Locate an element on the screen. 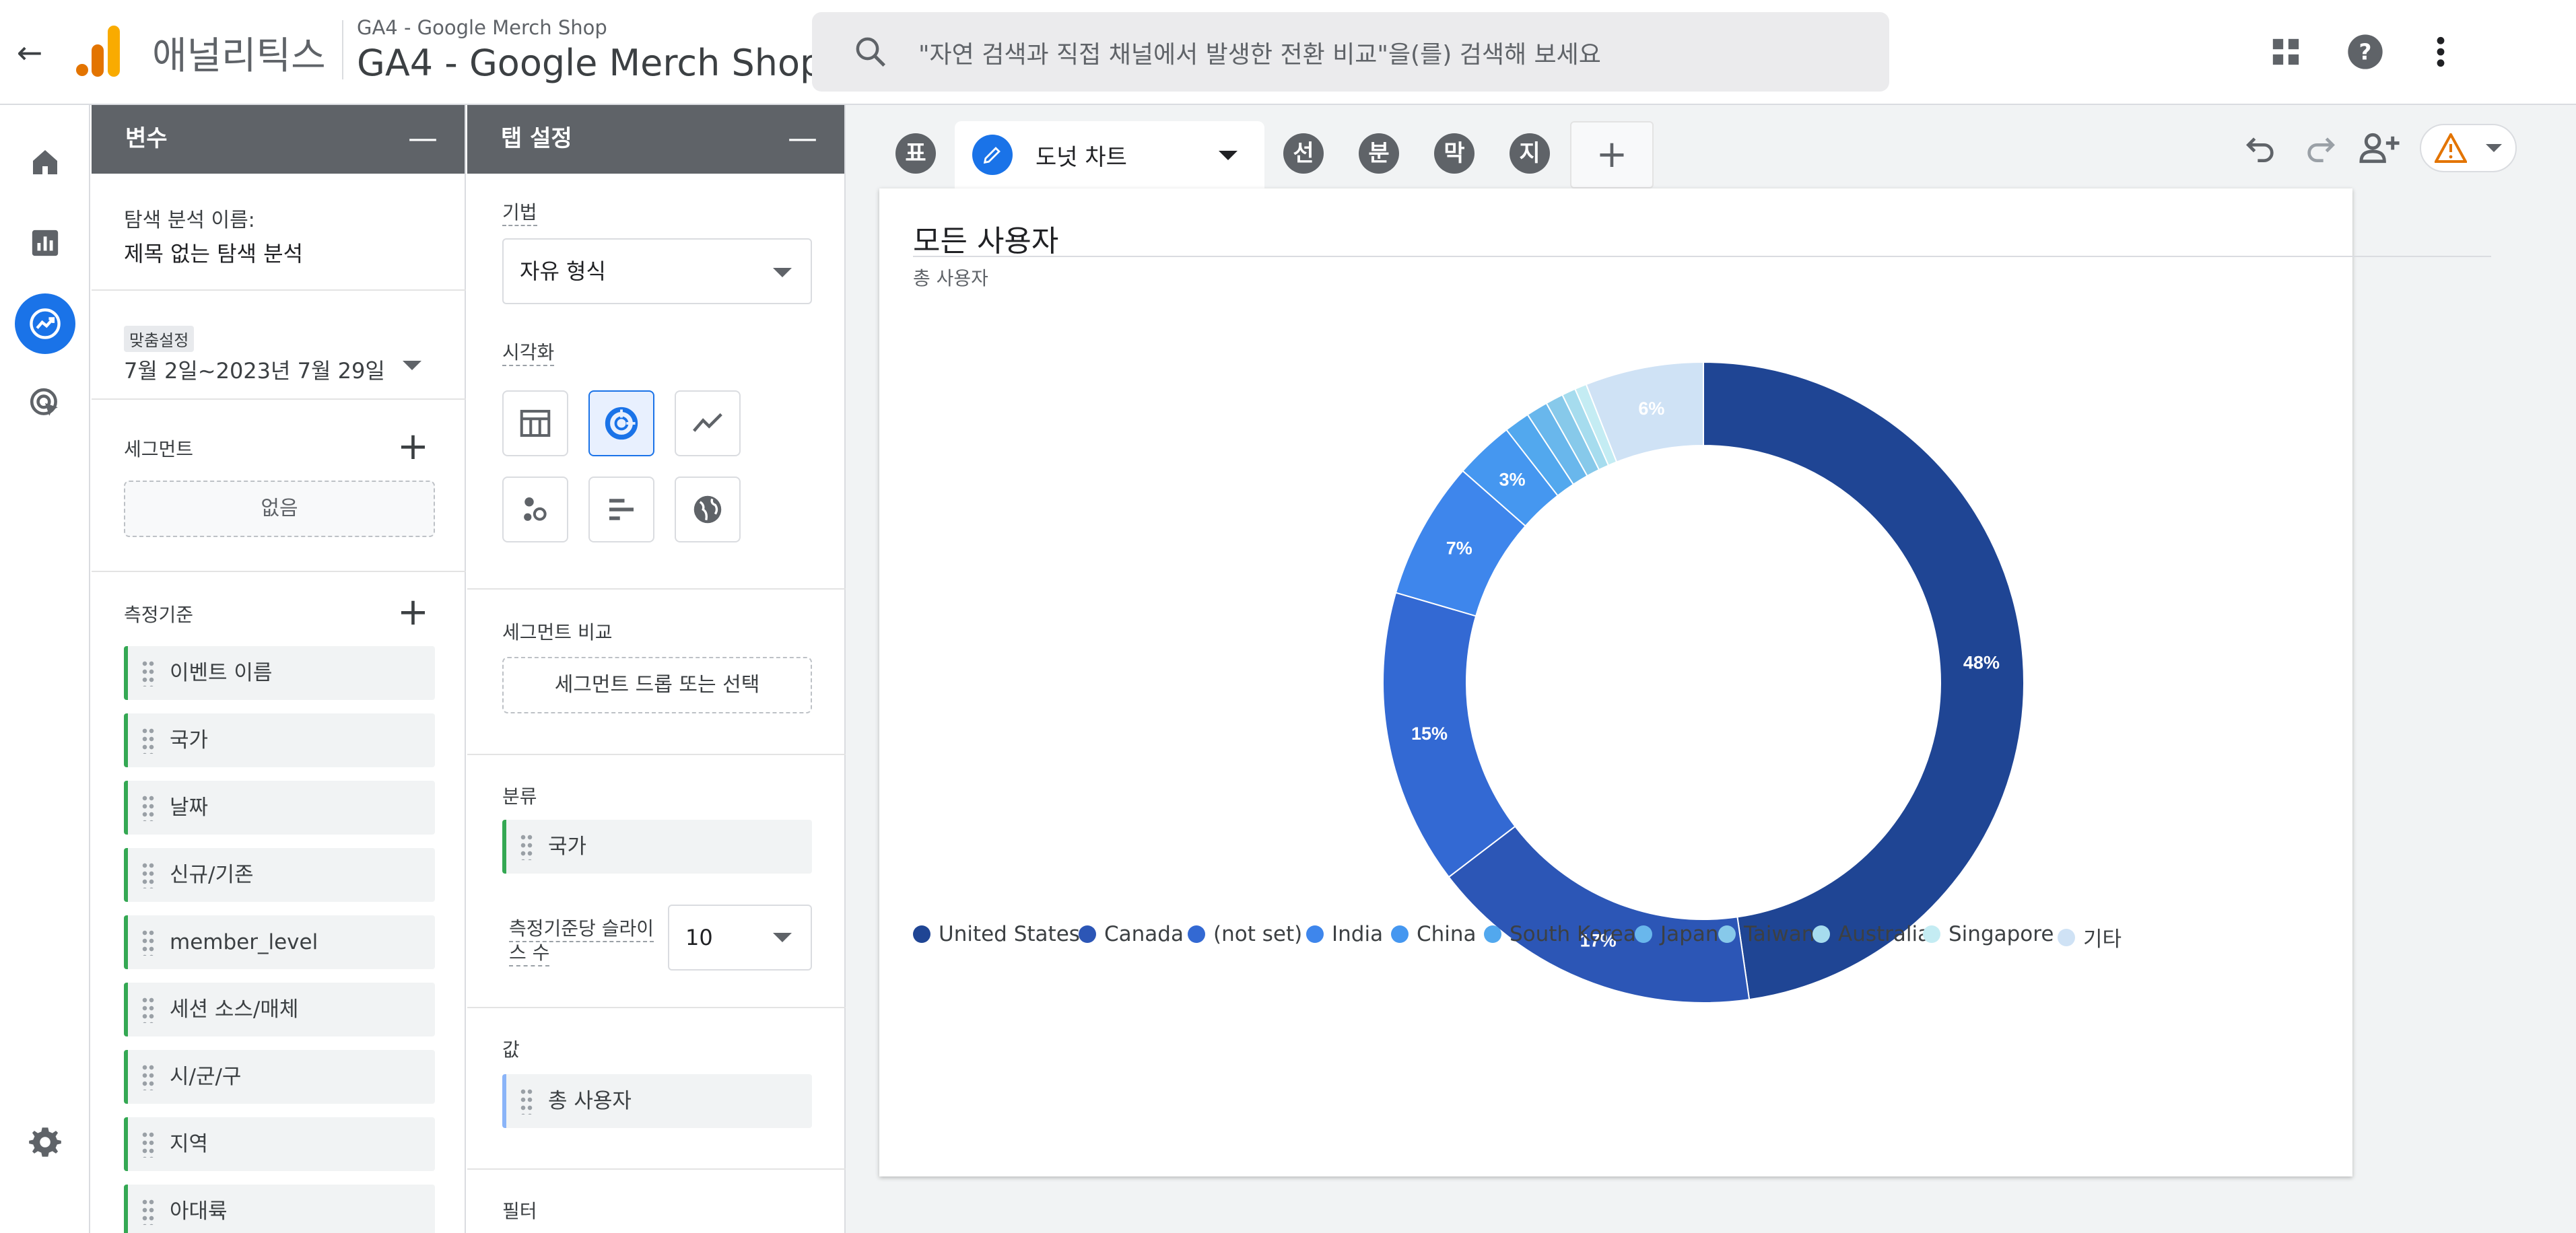  dimension-label: 시/군/구 is located at coordinates (206, 1077).